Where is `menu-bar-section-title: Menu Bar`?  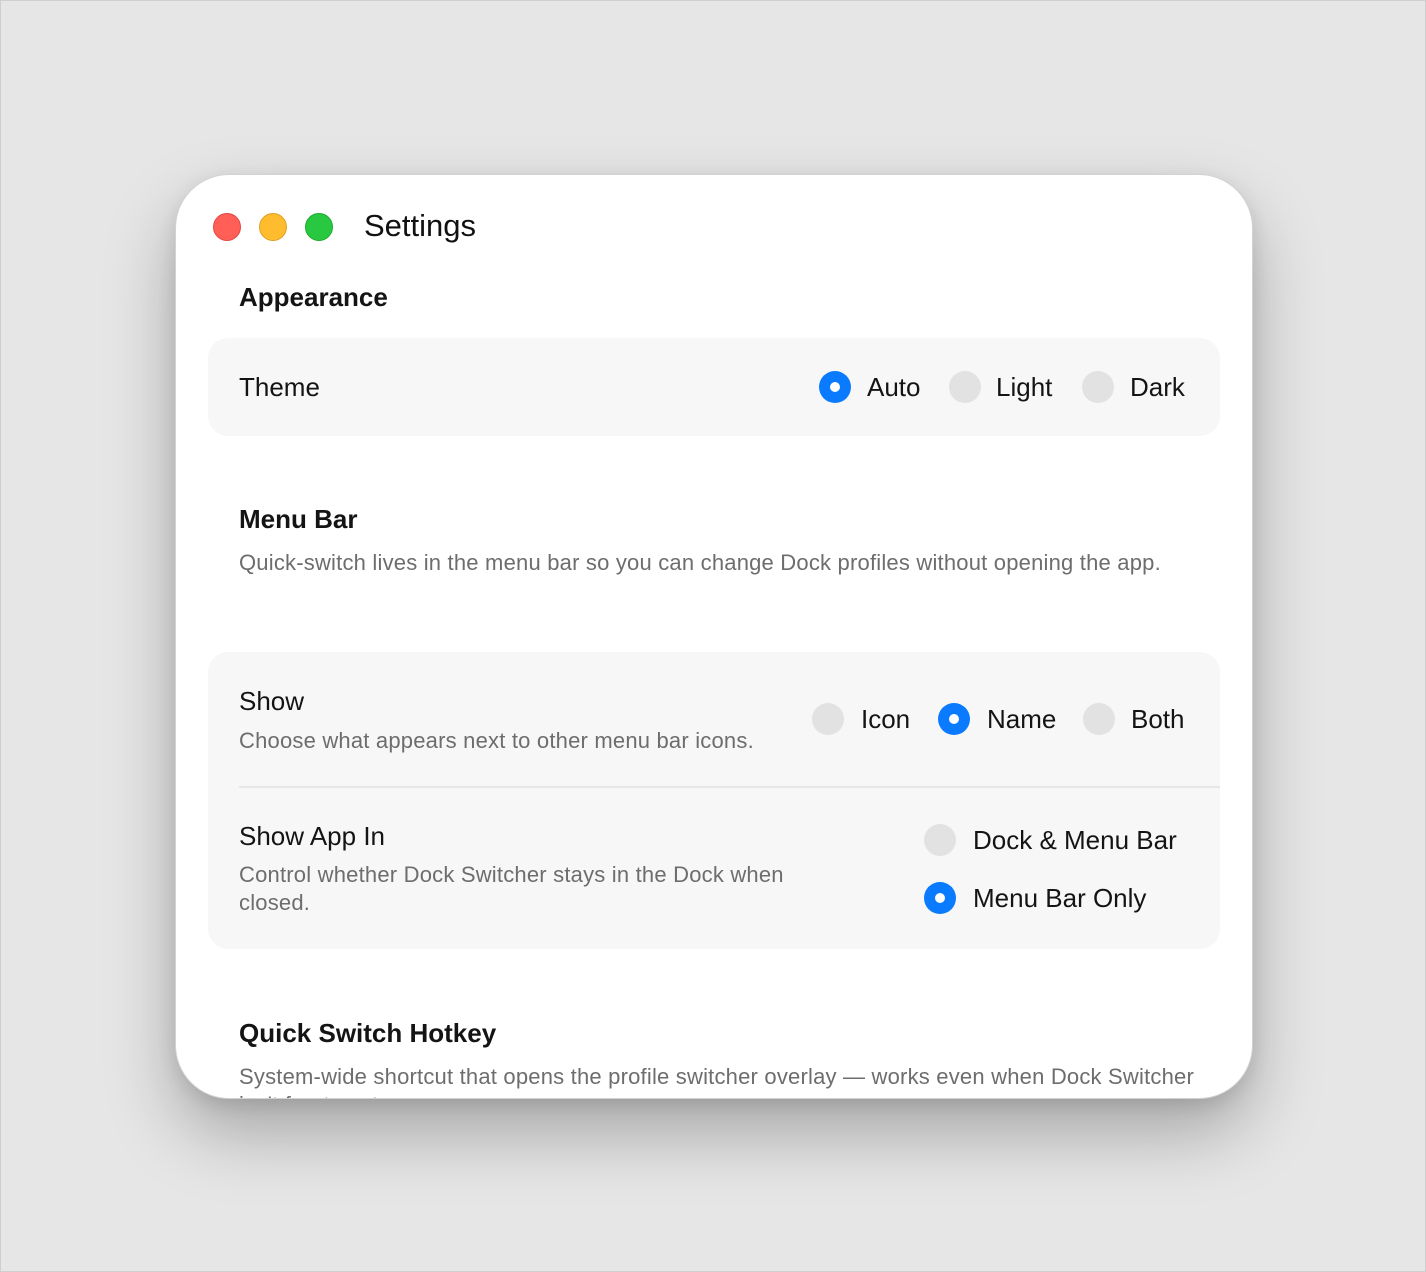 menu-bar-section-title: Menu Bar is located at coordinates (298, 519).